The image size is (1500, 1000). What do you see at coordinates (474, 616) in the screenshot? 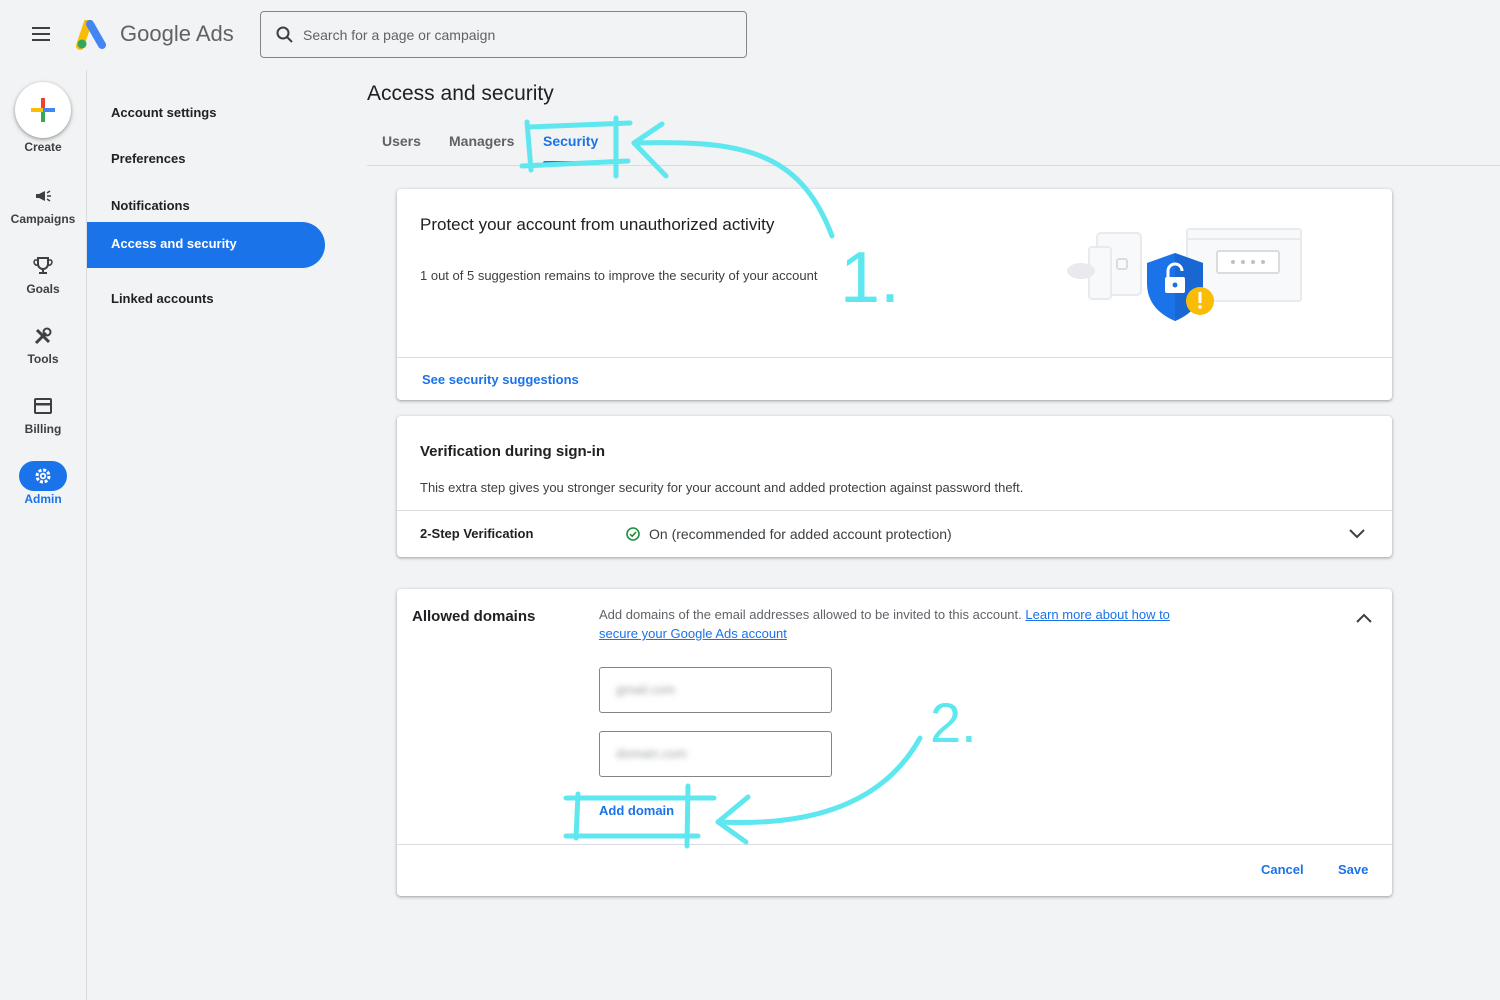
I see `allowed-domains-heading: Allowed domains` at bounding box center [474, 616].